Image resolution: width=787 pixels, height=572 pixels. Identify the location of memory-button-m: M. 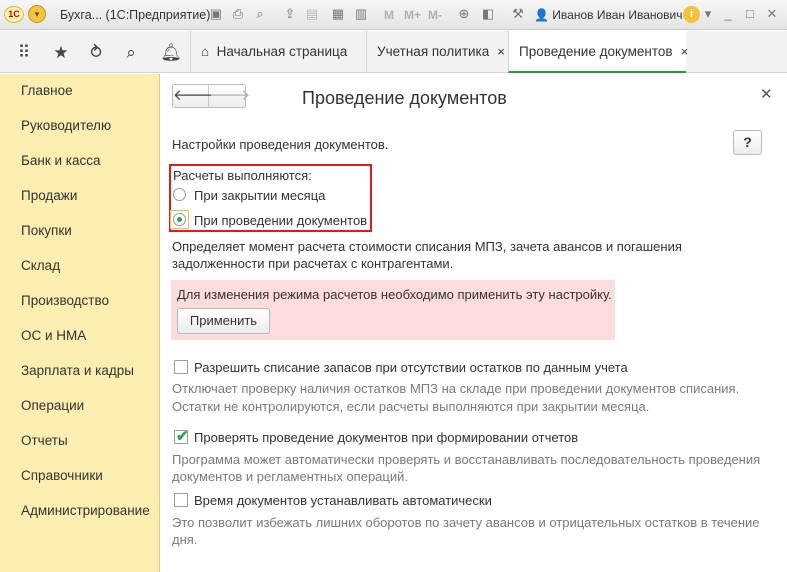
(389, 15).